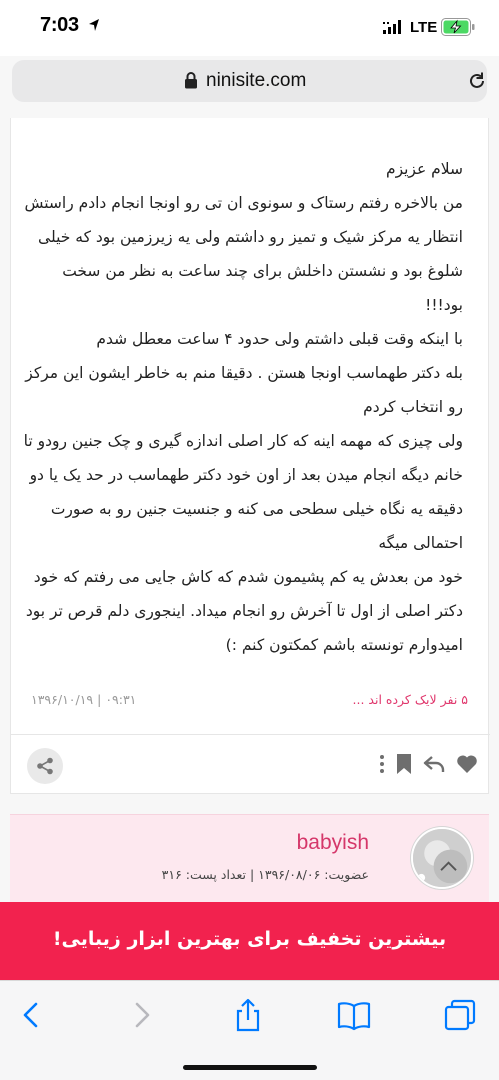  Describe the element at coordinates (382, 764) in the screenshot. I see `more-icon` at that location.